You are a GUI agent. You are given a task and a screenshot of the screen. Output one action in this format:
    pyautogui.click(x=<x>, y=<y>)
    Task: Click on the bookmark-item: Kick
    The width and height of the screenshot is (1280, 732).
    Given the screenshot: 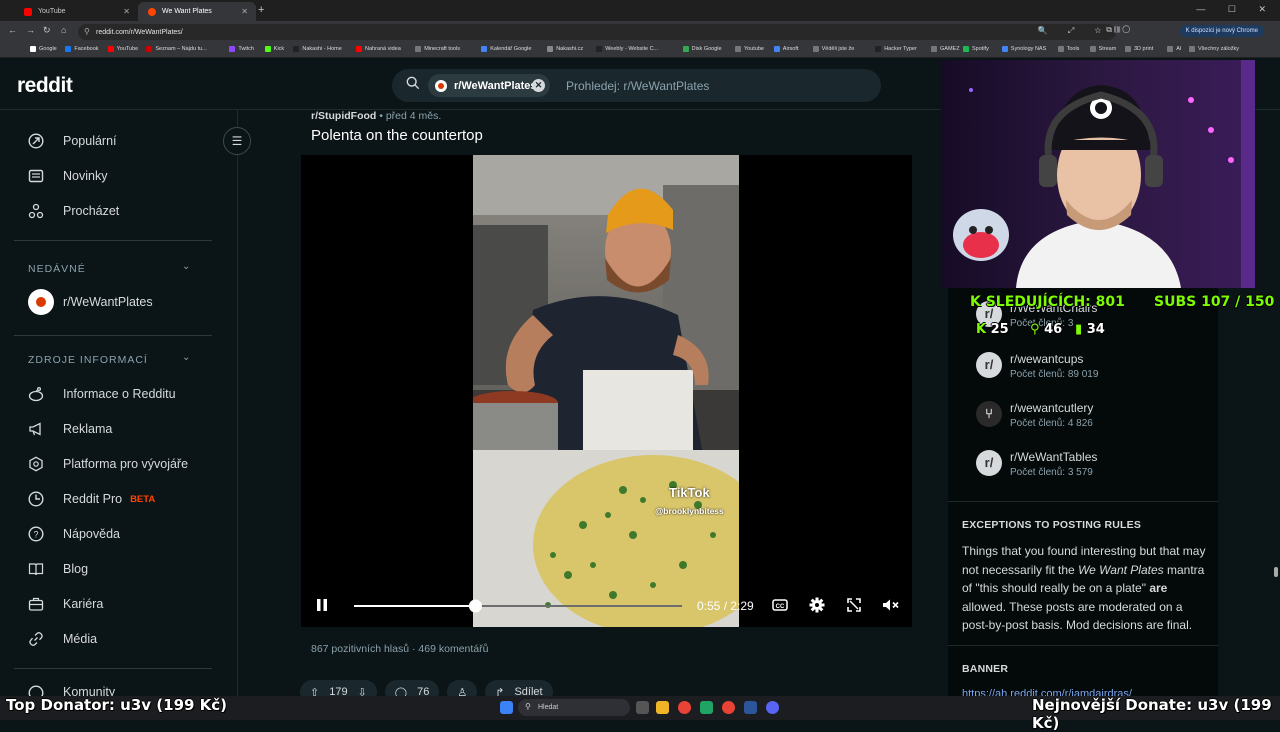 What is the action you would take?
    pyautogui.click(x=274, y=49)
    